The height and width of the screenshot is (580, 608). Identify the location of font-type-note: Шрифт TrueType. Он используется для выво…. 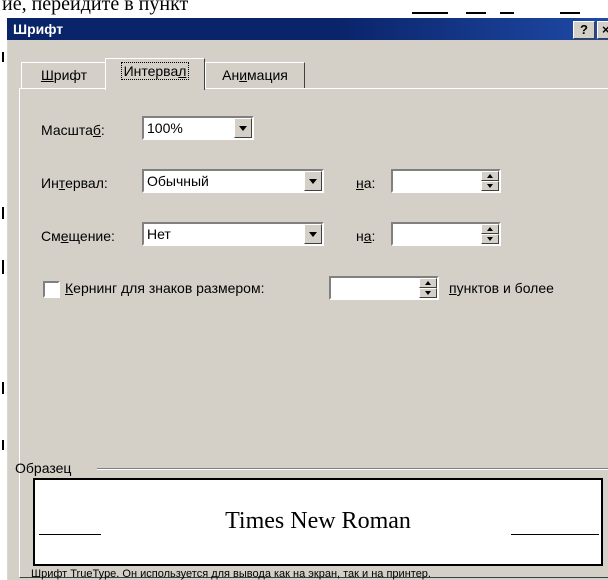
(231, 574).